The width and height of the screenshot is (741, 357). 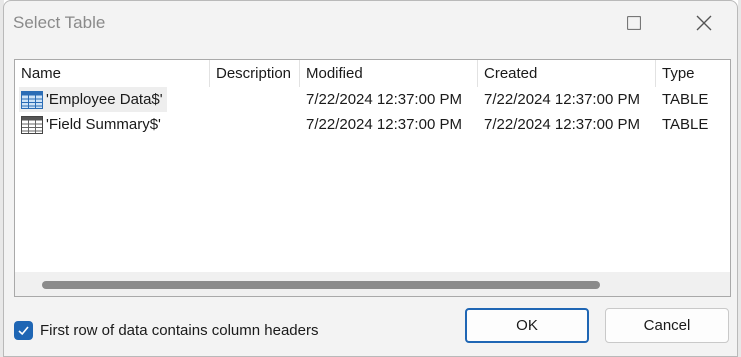 What do you see at coordinates (370, 23) in the screenshot?
I see `title-bar: Select Table` at bounding box center [370, 23].